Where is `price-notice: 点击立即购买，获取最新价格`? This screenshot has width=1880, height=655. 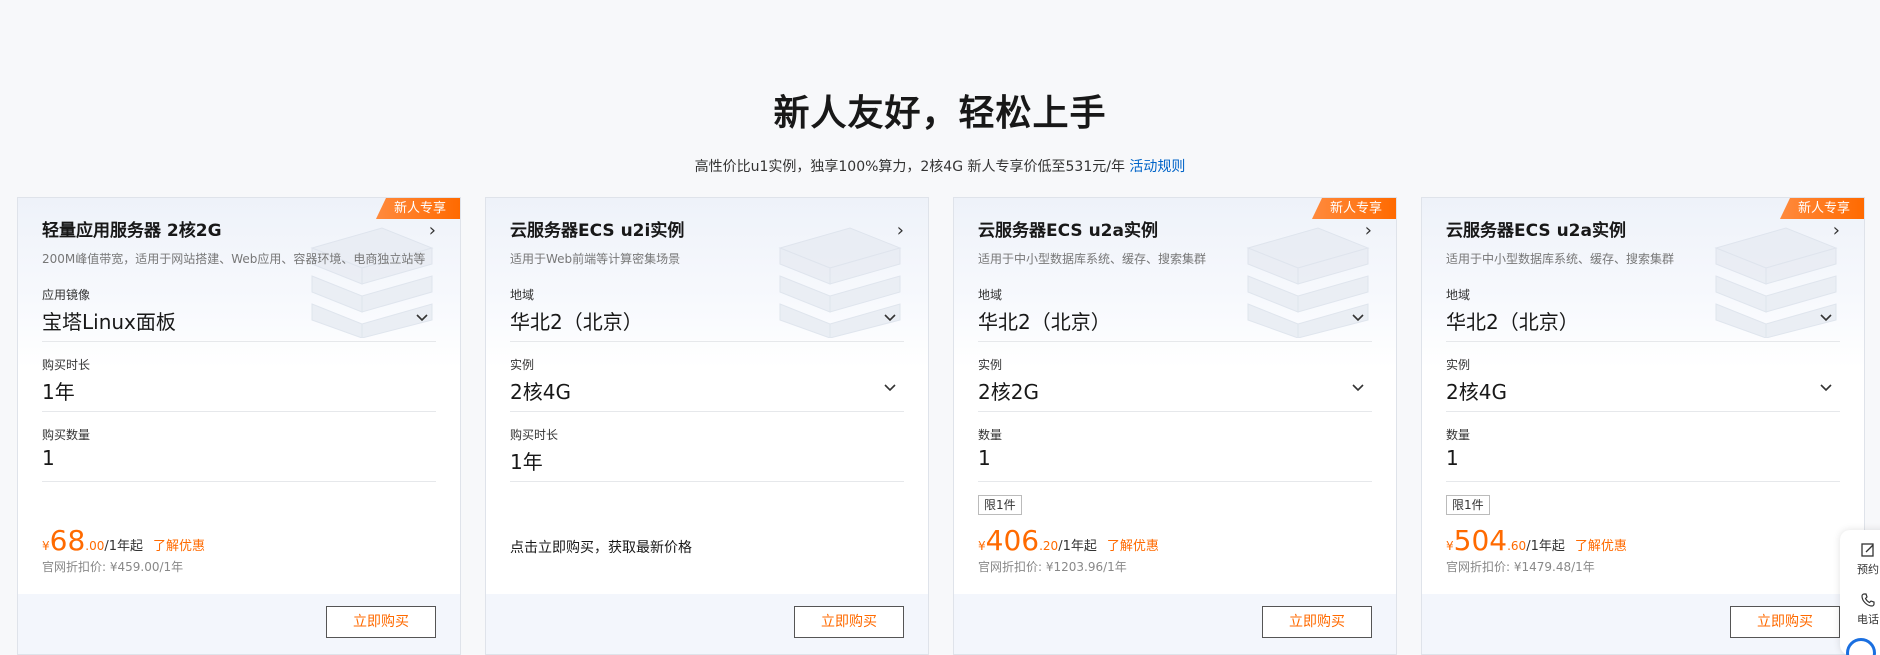 price-notice: 点击立即购买，获取最新价格 is located at coordinates (601, 548).